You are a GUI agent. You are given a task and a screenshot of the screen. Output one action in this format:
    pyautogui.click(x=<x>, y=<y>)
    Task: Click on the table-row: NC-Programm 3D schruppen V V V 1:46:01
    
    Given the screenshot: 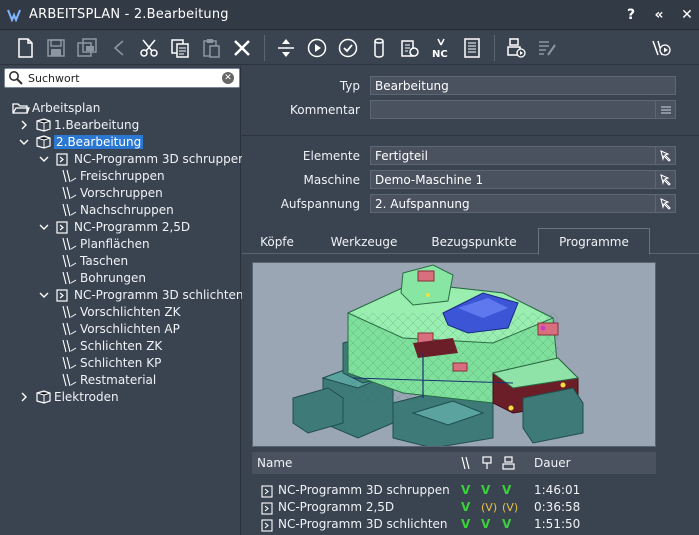 What is the action you would take?
    pyautogui.click(x=454, y=490)
    